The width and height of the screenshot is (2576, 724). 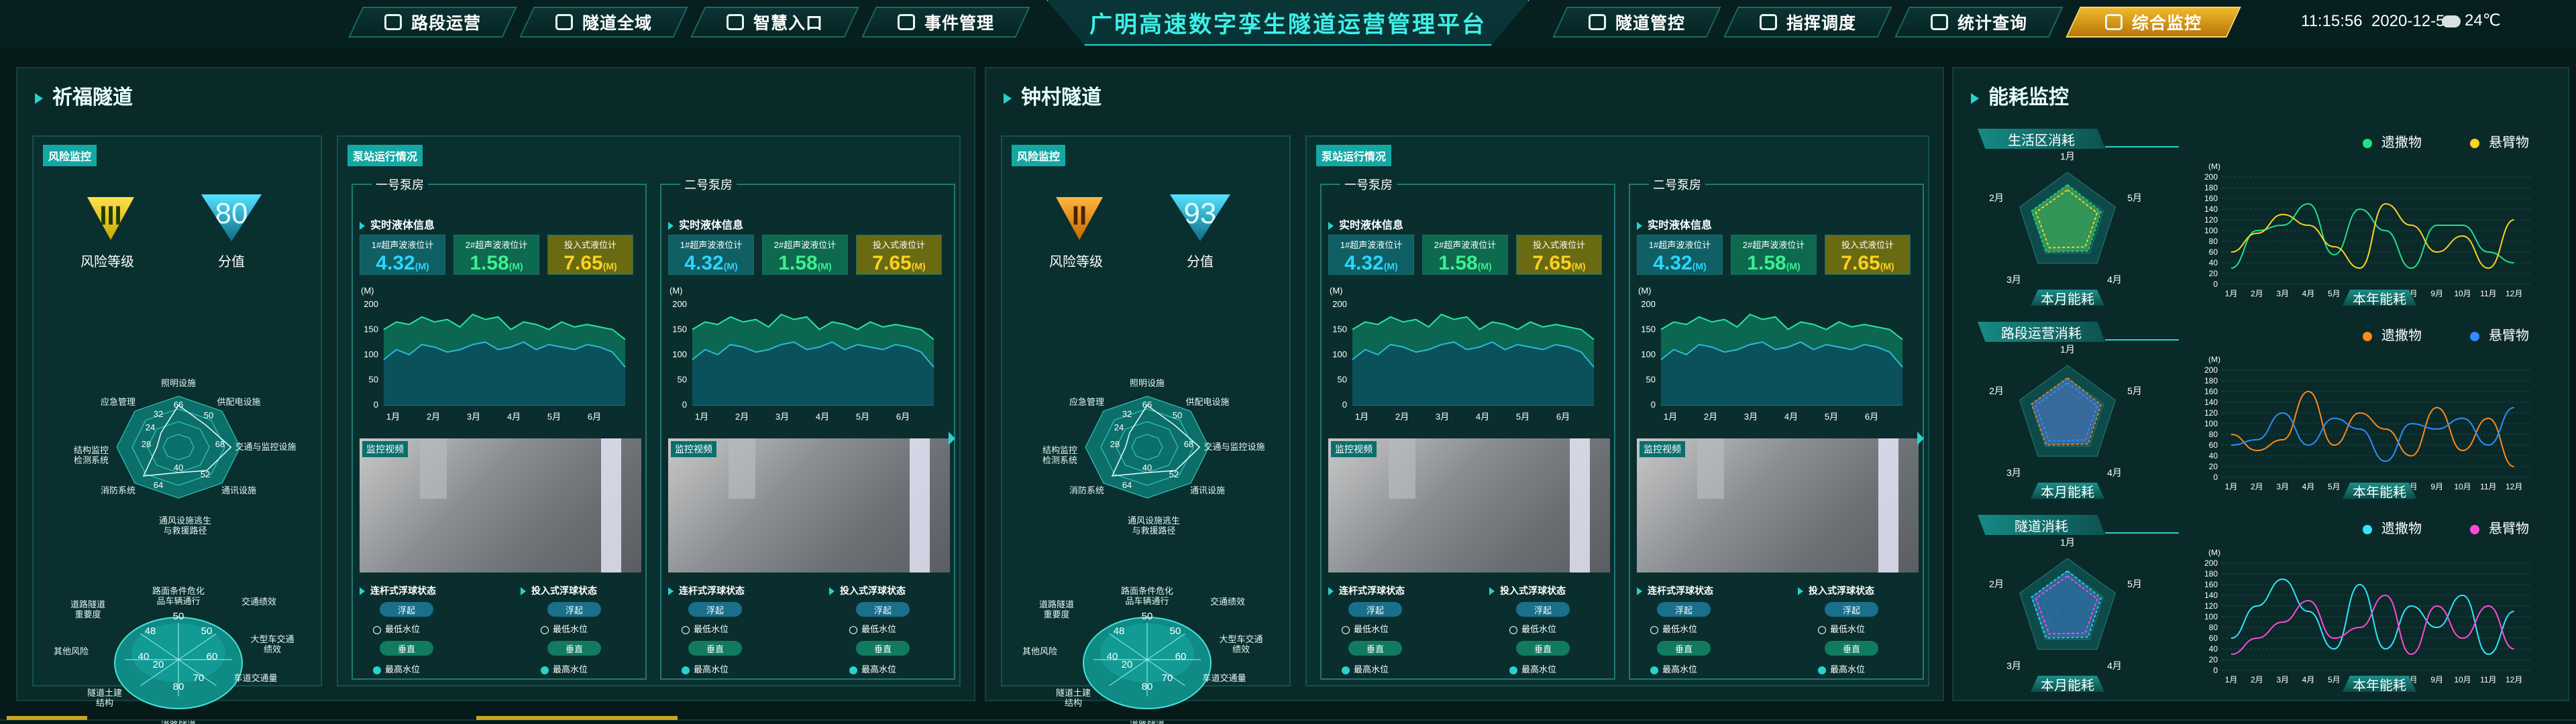 What do you see at coordinates (2334, 293) in the screenshot?
I see `x-tick: 5月` at bounding box center [2334, 293].